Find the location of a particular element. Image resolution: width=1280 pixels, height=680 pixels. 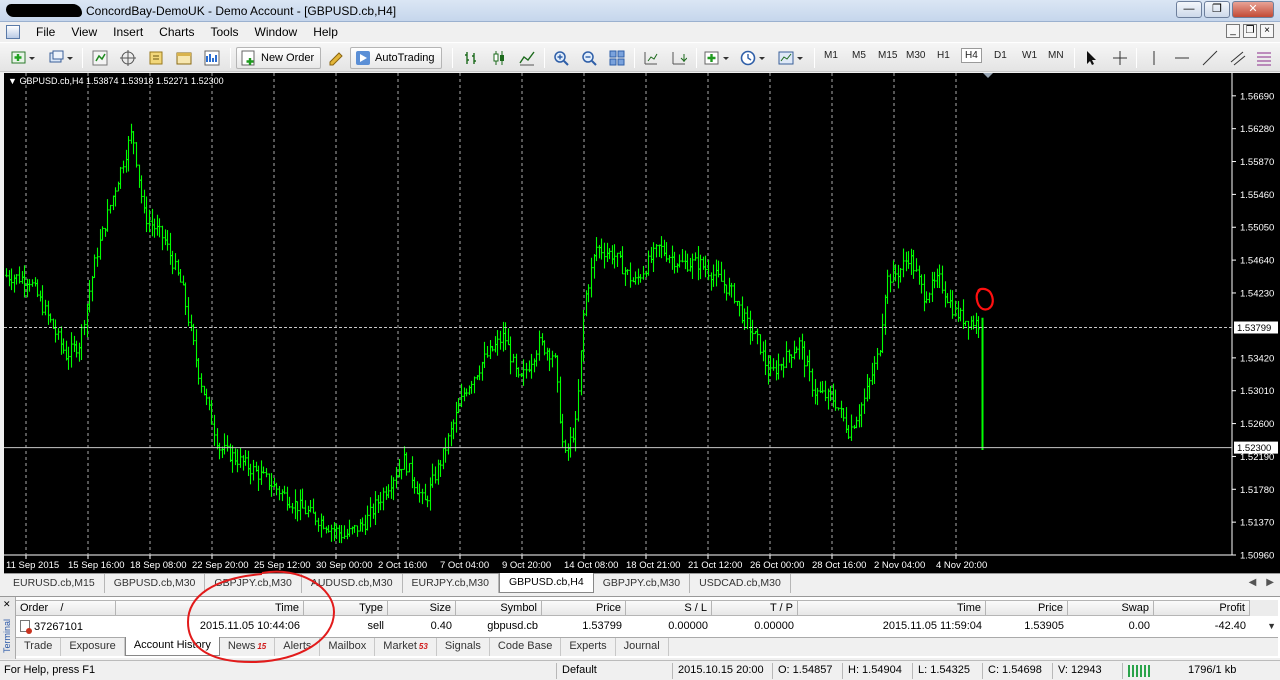

tab-scroll-right-icon: ▶ is located at coordinates (1270, 582).